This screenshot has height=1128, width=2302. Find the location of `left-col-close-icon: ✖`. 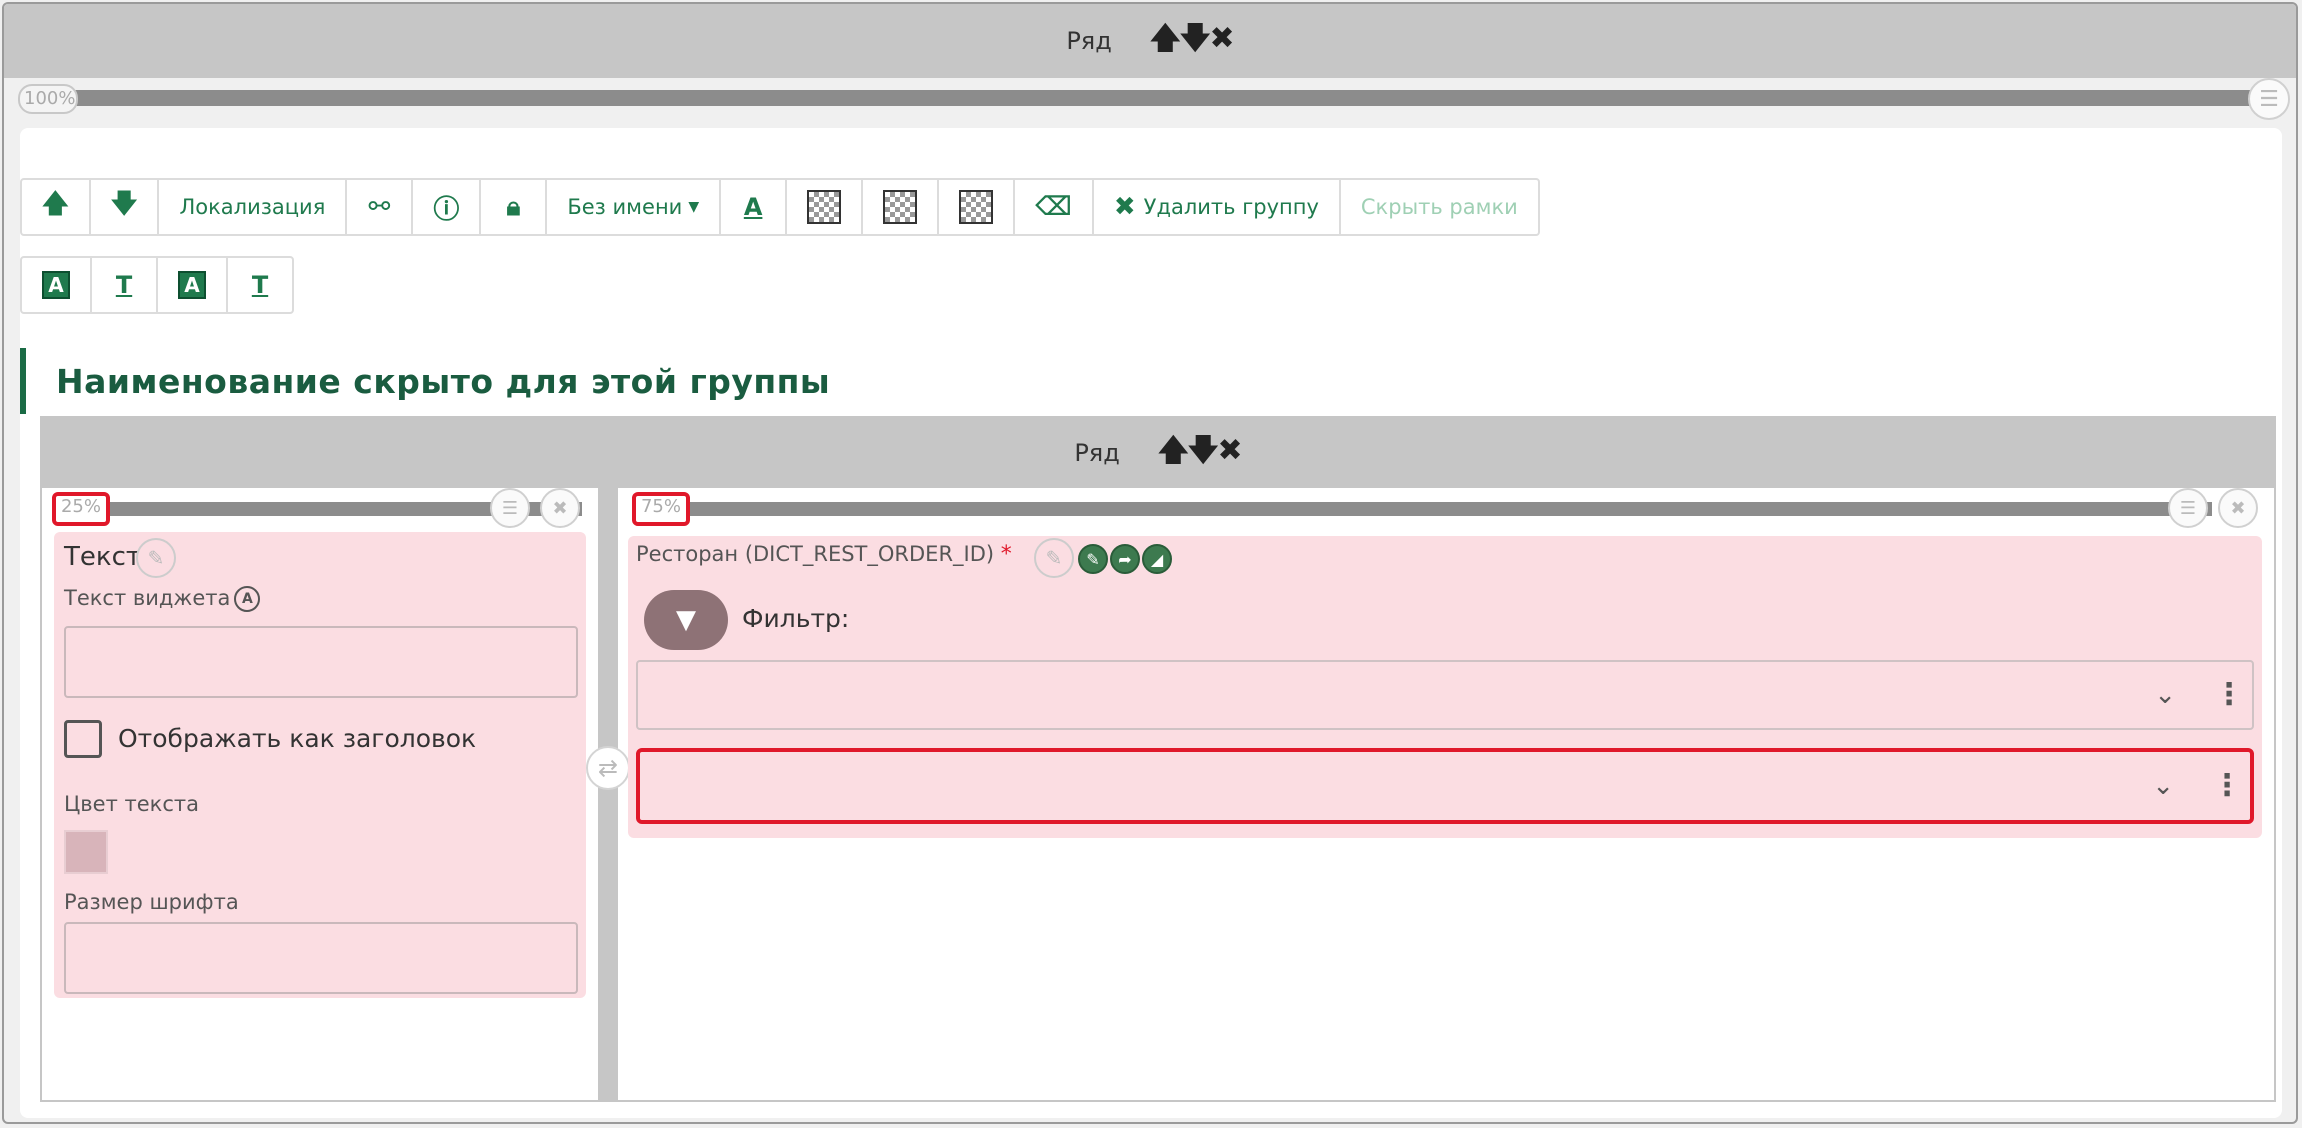

left-col-close-icon: ✖ is located at coordinates (560, 508).